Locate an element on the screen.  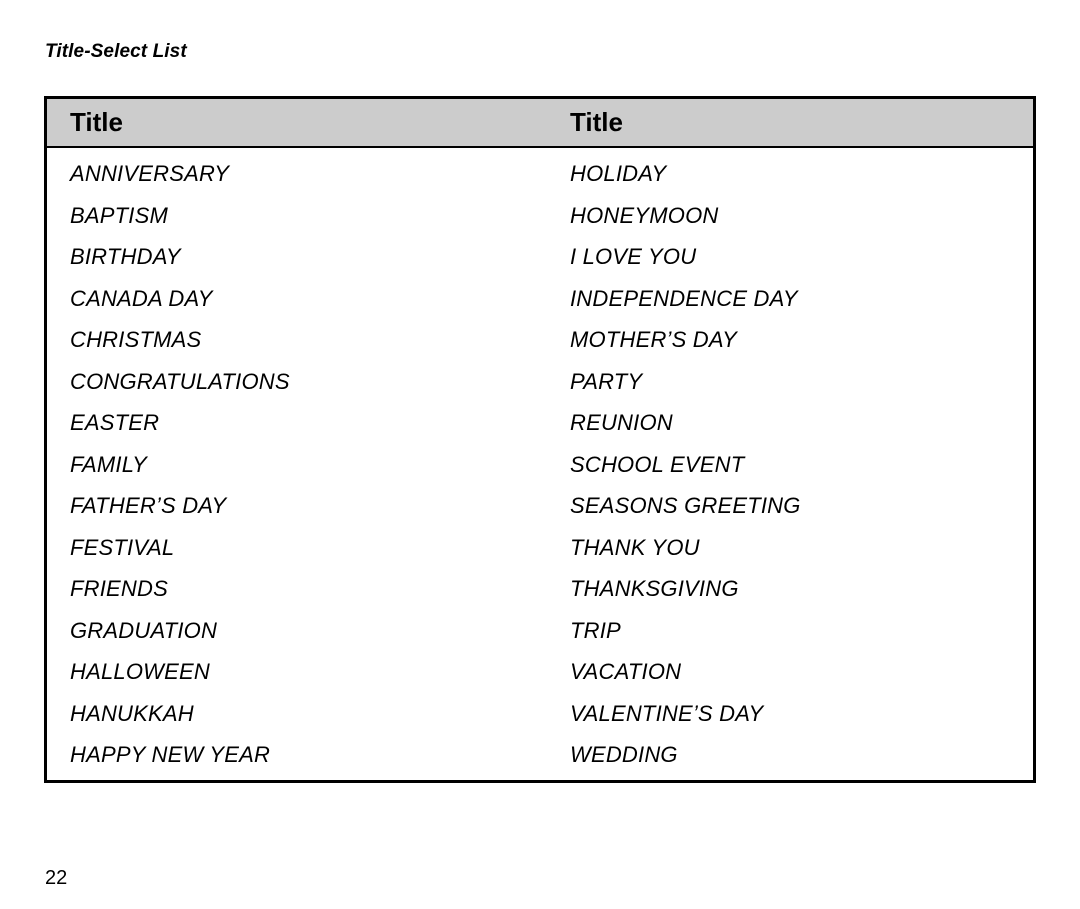
title-cell: BIRTHDAY is located at coordinates (320, 256).